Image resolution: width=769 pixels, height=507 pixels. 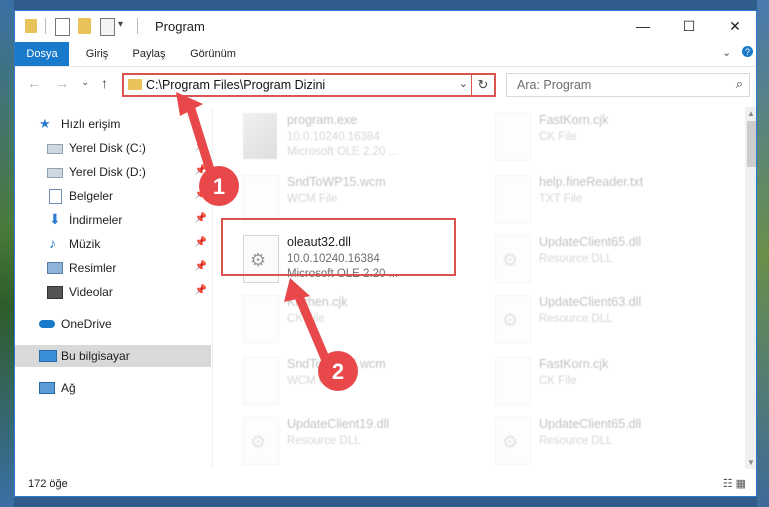 What do you see at coordinates (643, 26) in the screenshot?
I see `minimize-button: —` at bounding box center [643, 26].